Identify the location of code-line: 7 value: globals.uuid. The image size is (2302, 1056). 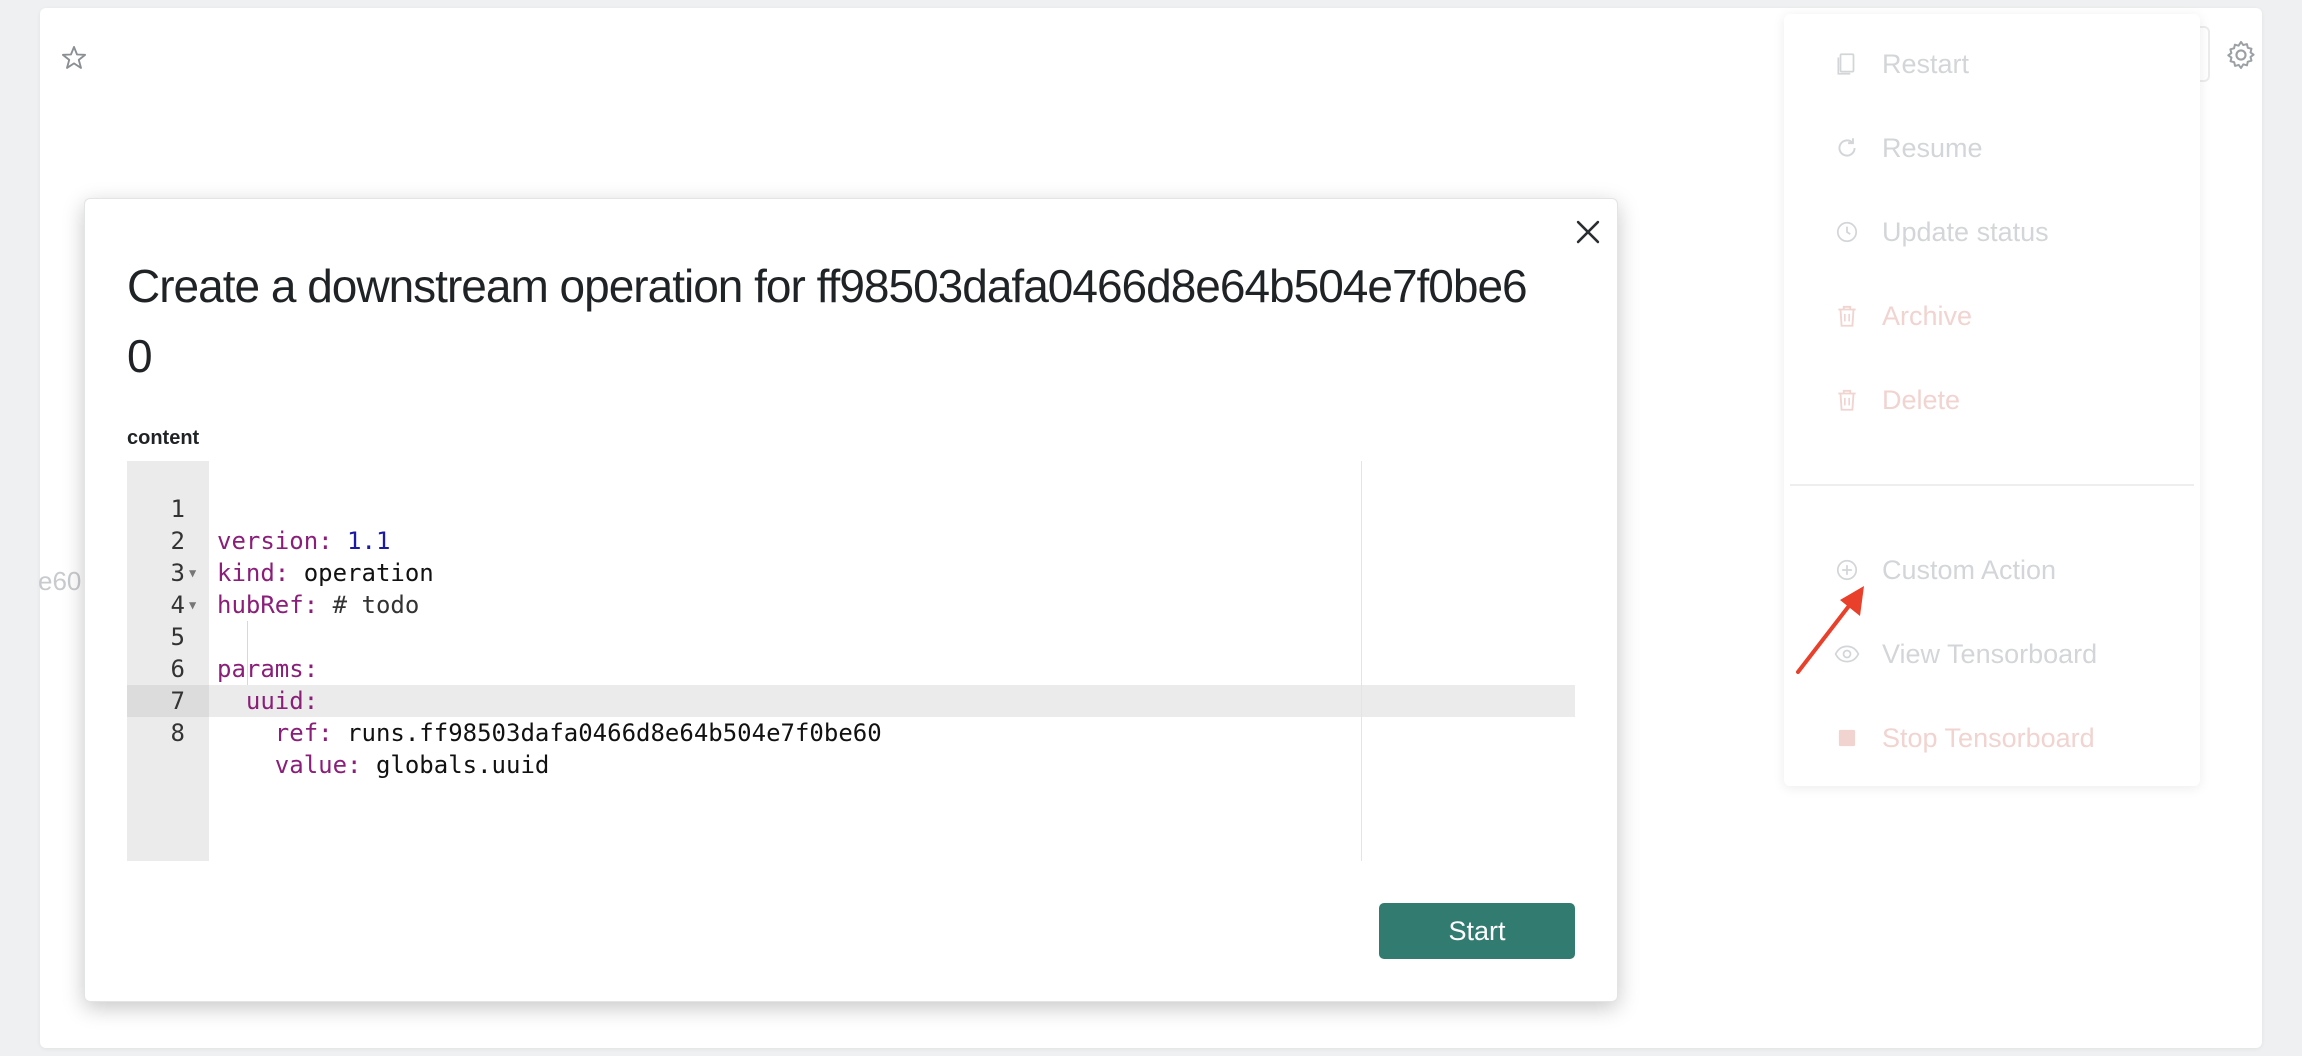
(851, 716).